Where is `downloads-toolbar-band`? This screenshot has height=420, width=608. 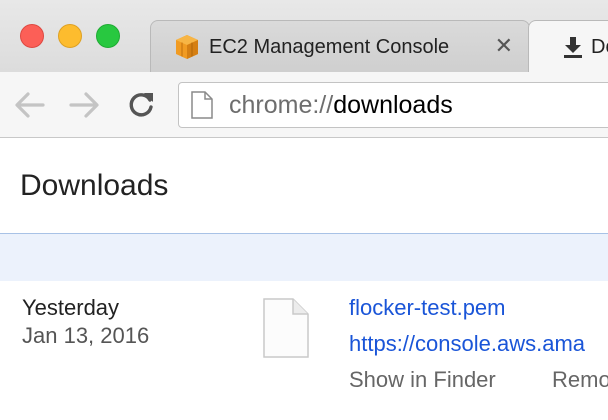
downloads-toolbar-band is located at coordinates (304, 257).